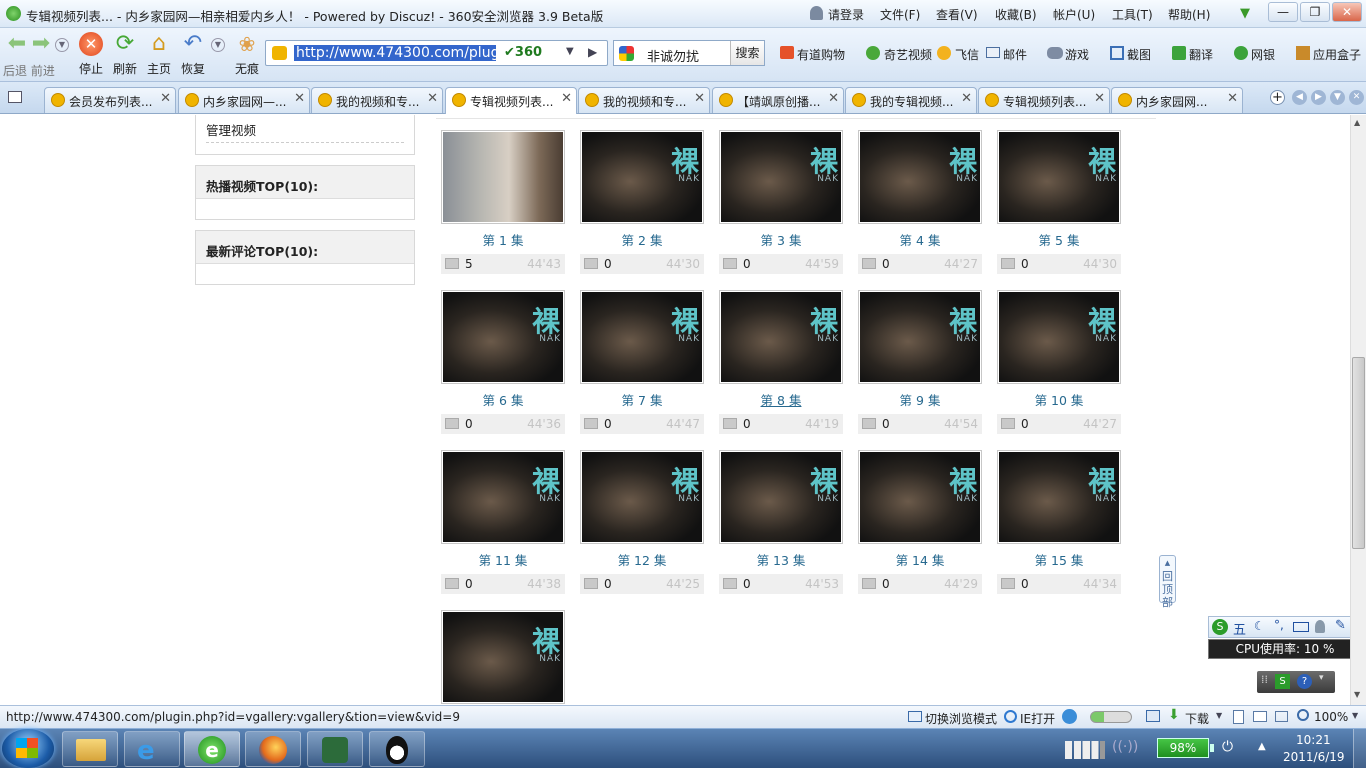  Describe the element at coordinates (911, 100) in the screenshot. I see `tab-7: 我的专辑视频... ✕` at that location.